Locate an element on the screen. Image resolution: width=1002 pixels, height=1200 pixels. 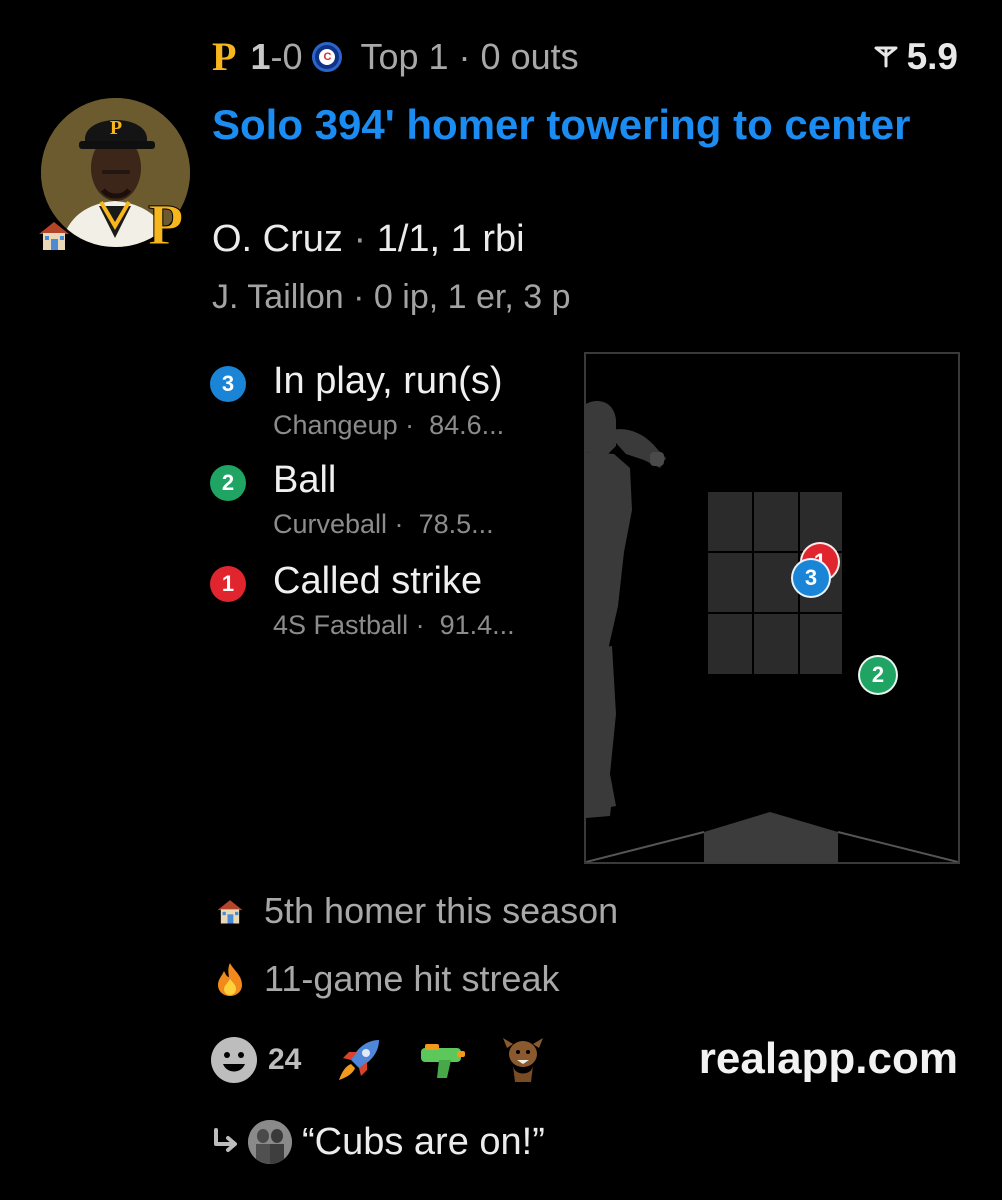
away-score: -0 is located at coordinates (286, 56).